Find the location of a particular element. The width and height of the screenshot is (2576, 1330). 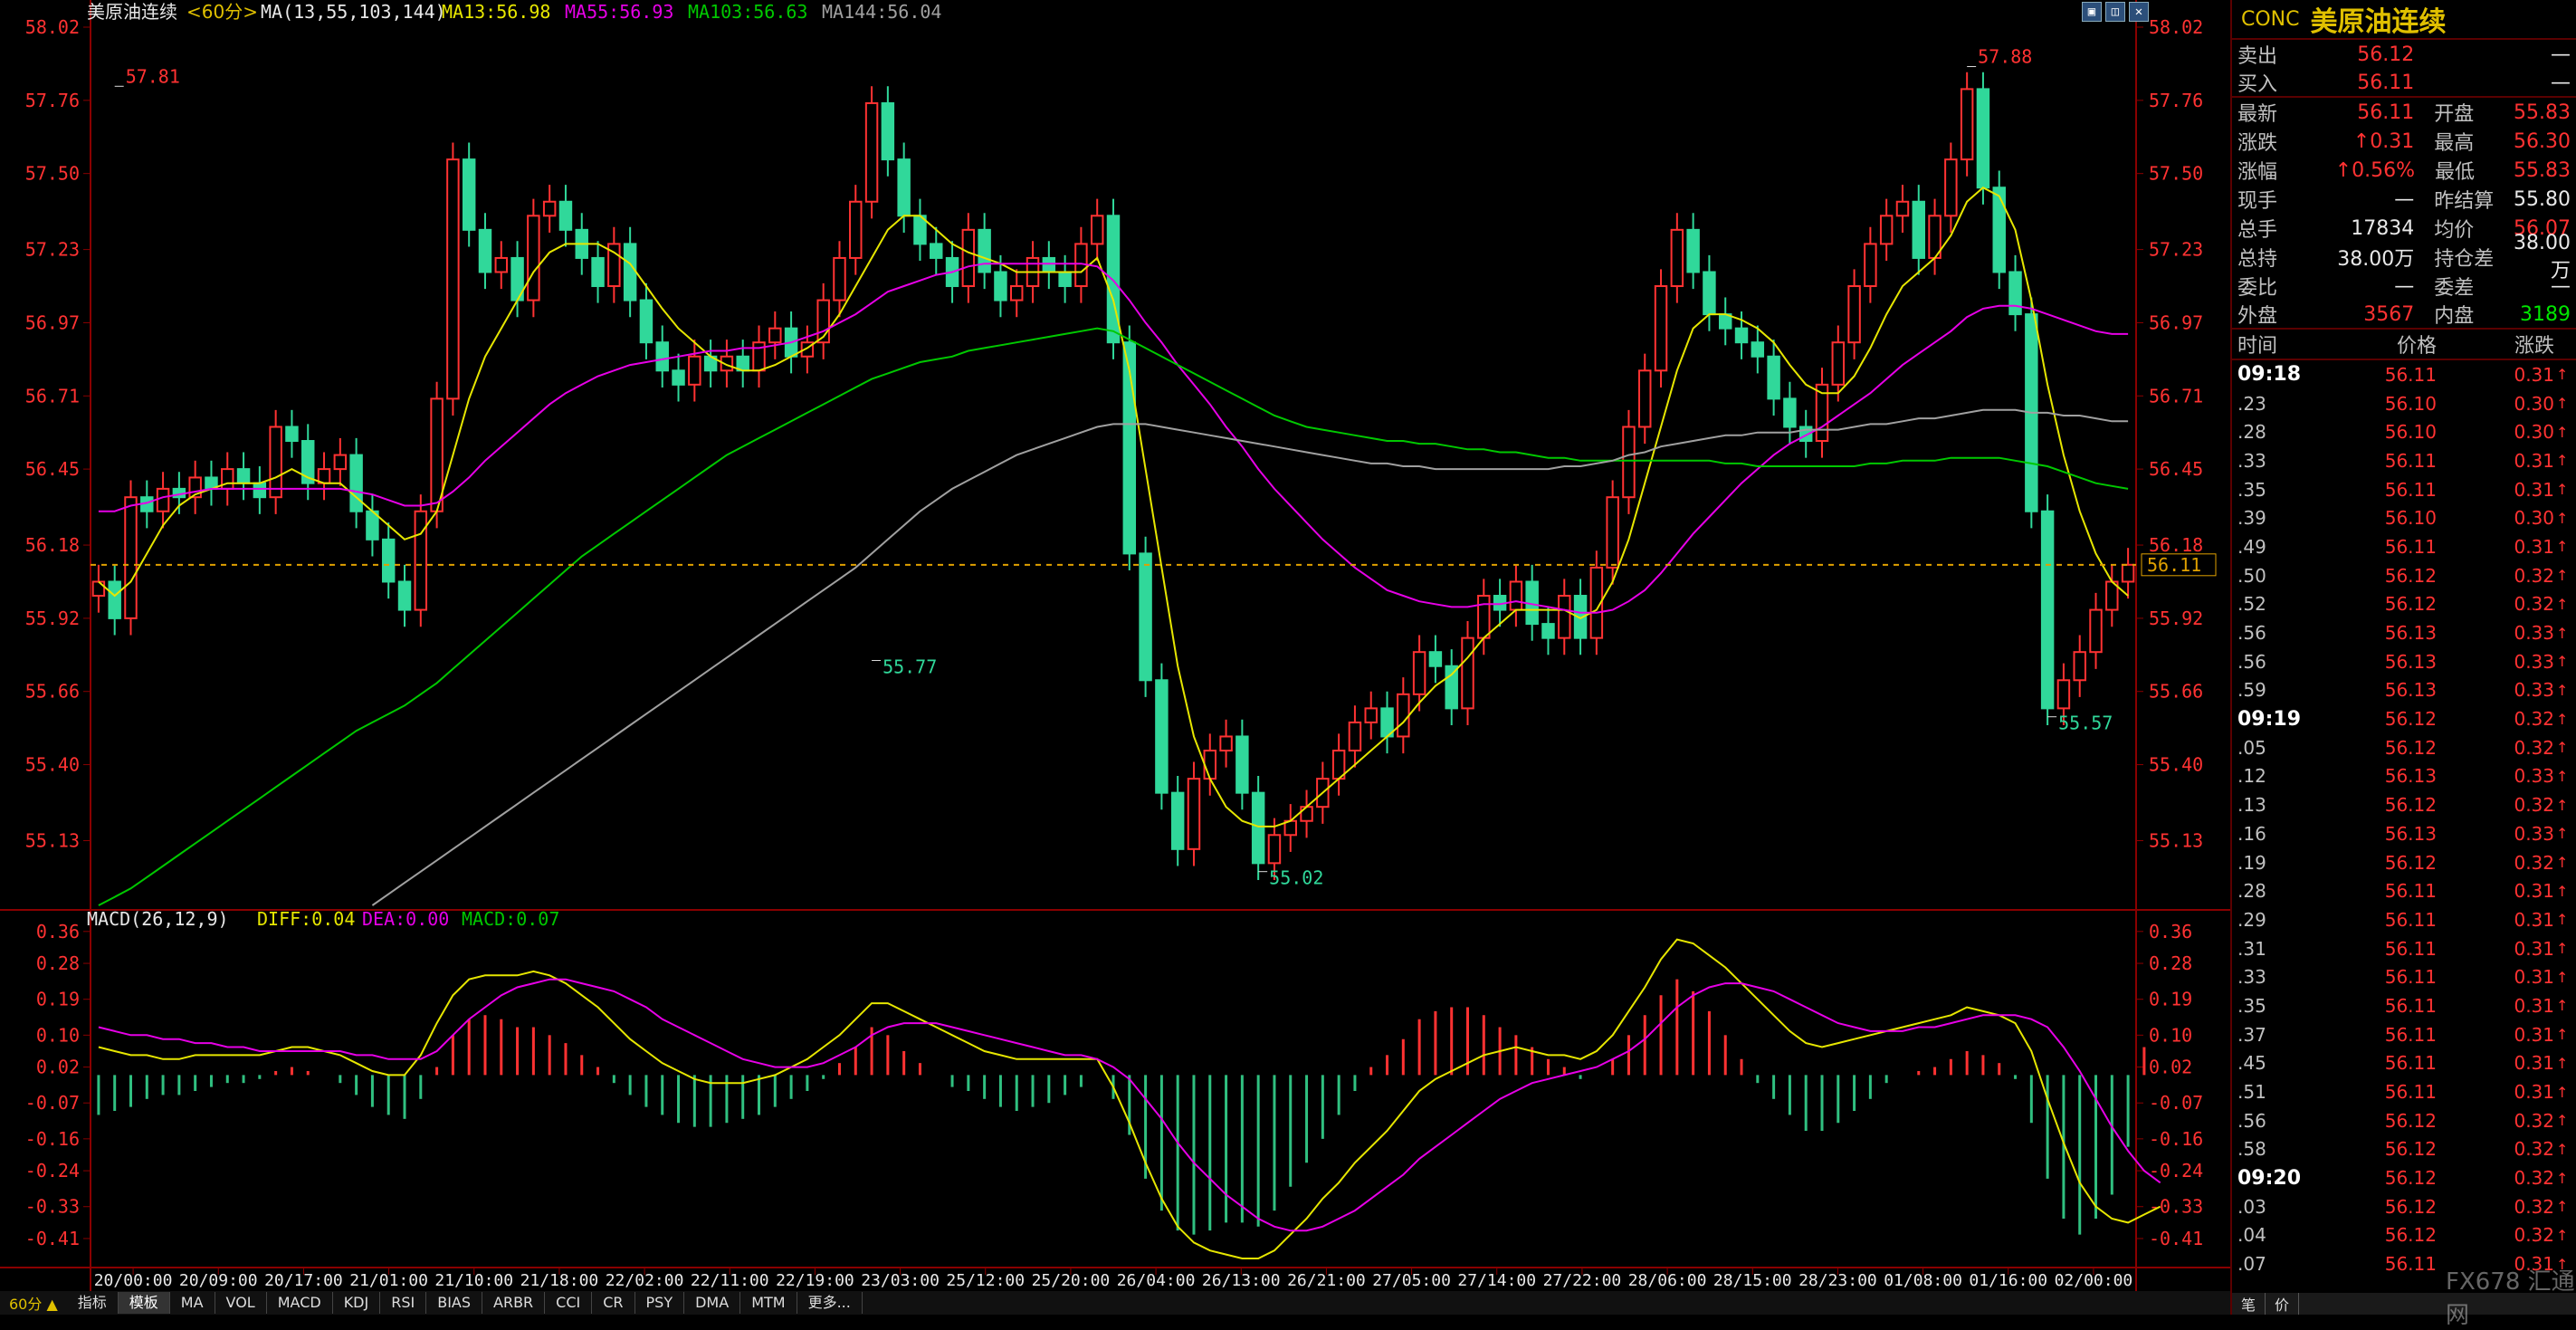

indicator-tab: BIAS is located at coordinates (455, 1303).